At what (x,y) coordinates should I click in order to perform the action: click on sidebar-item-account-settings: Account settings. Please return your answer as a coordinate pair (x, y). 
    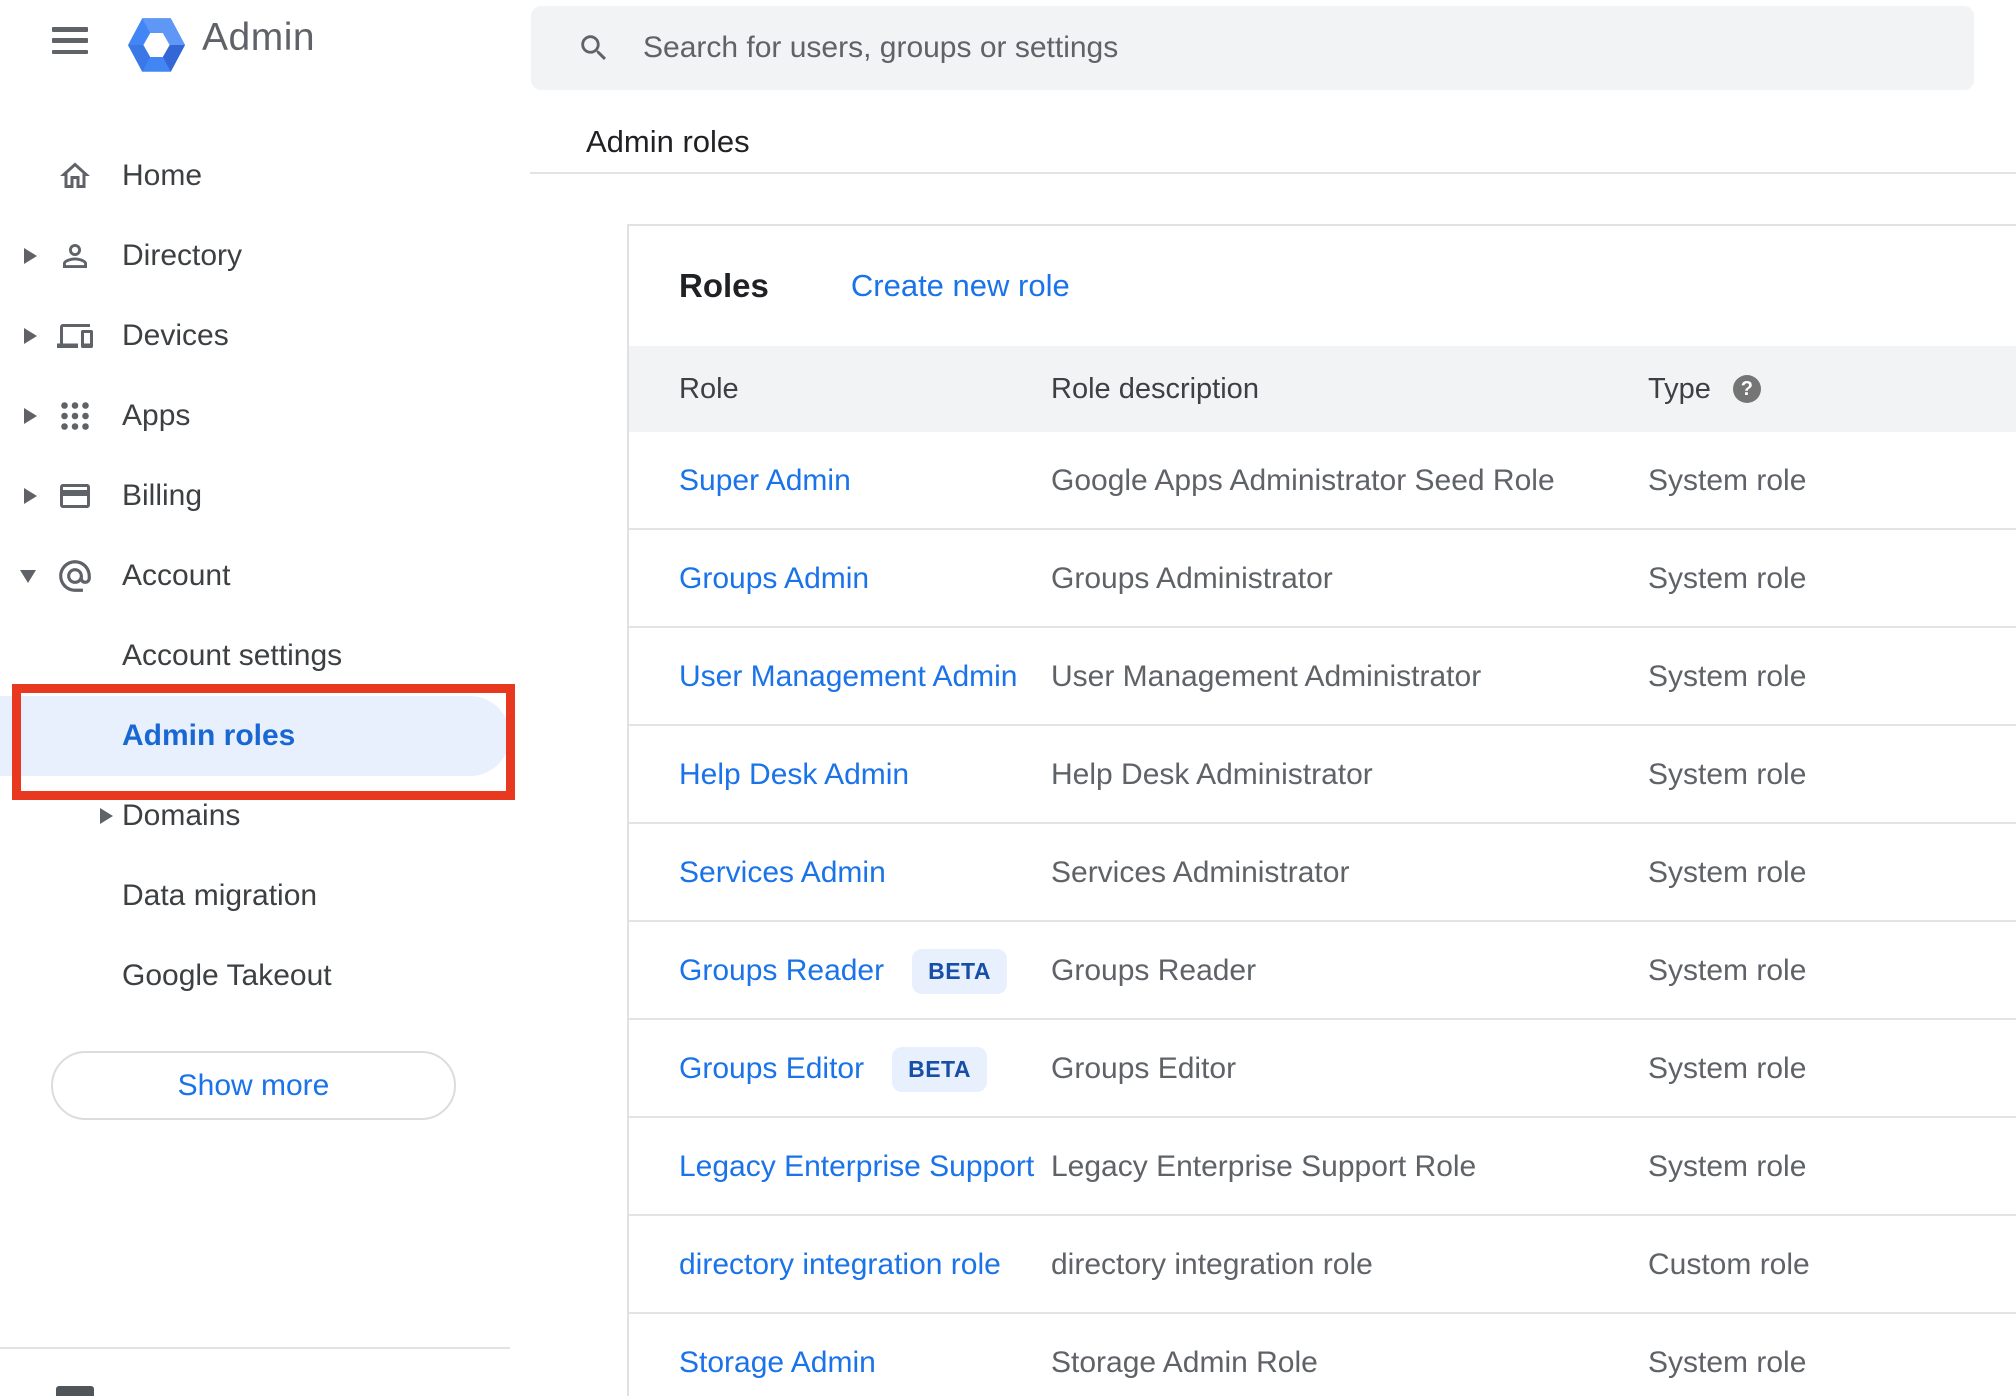
    Looking at the image, I should click on (265, 656).